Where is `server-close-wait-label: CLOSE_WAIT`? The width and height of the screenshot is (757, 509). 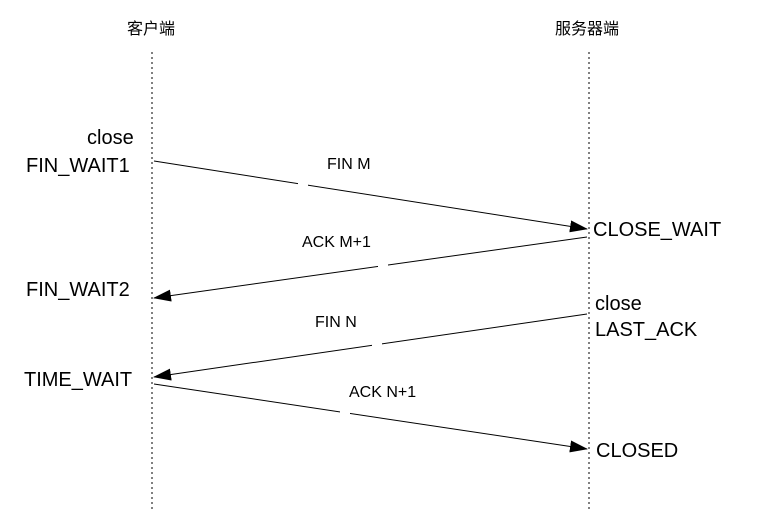 server-close-wait-label: CLOSE_WAIT is located at coordinates (657, 230).